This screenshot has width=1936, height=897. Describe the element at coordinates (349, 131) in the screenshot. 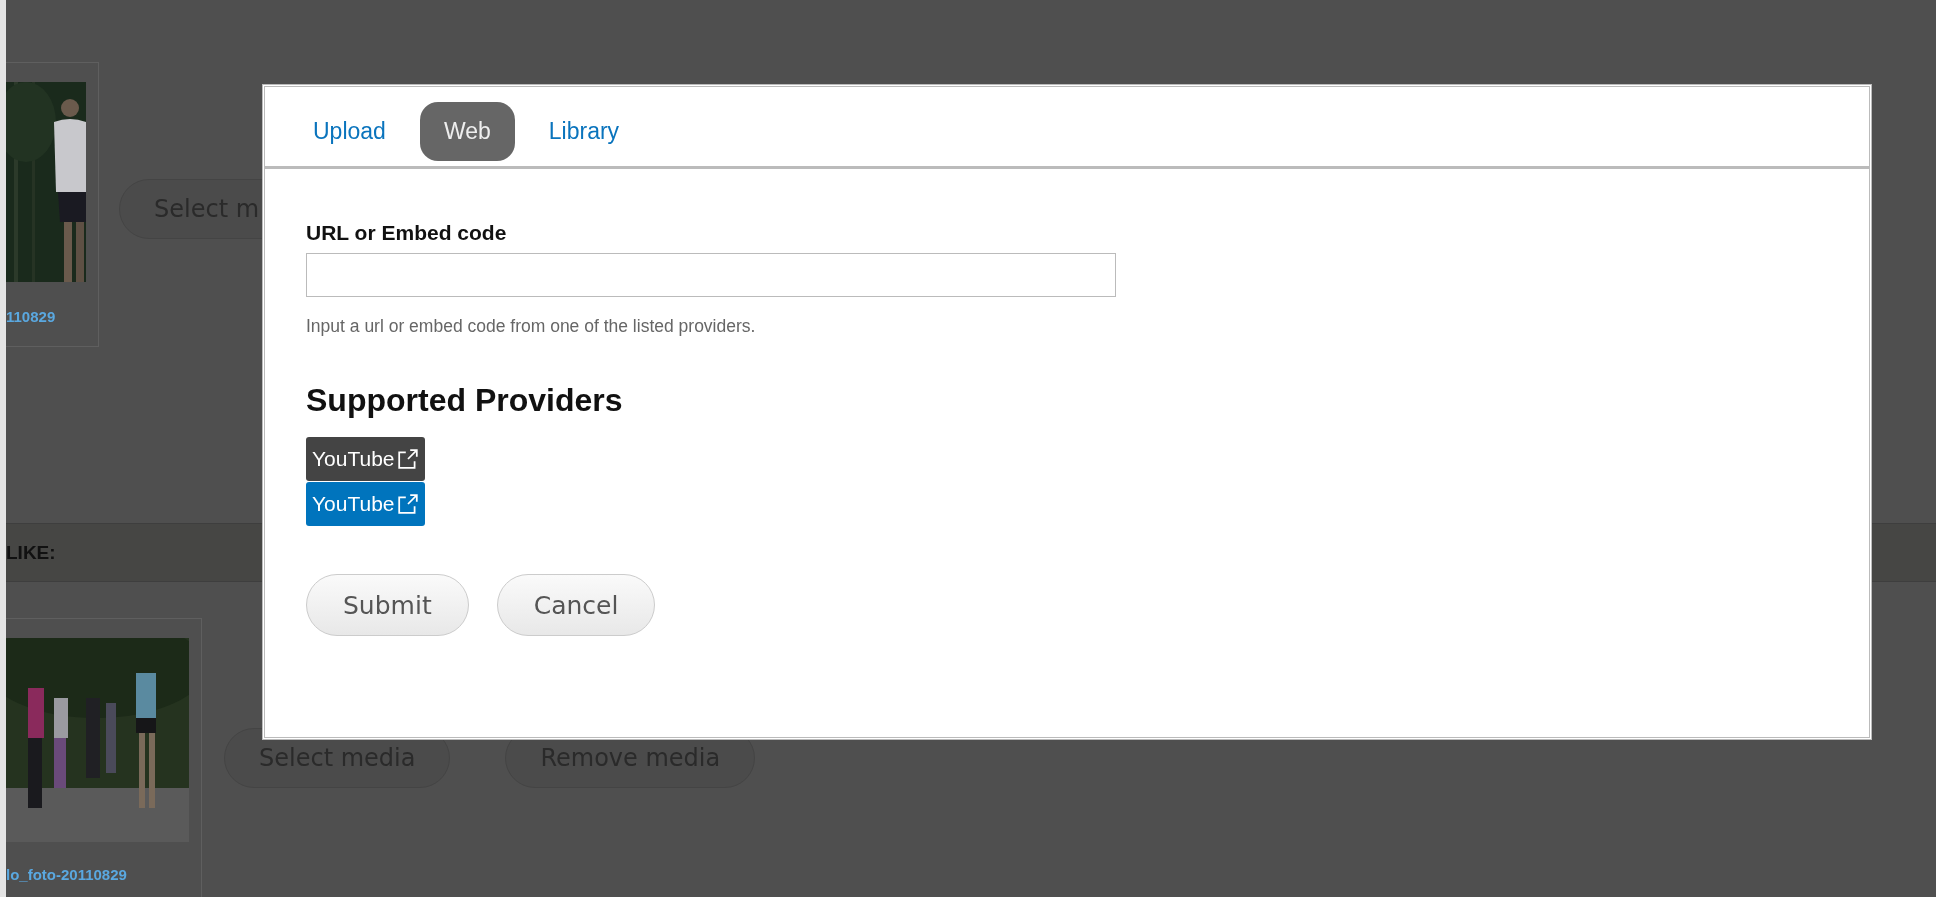

I see `tab: Upload` at that location.